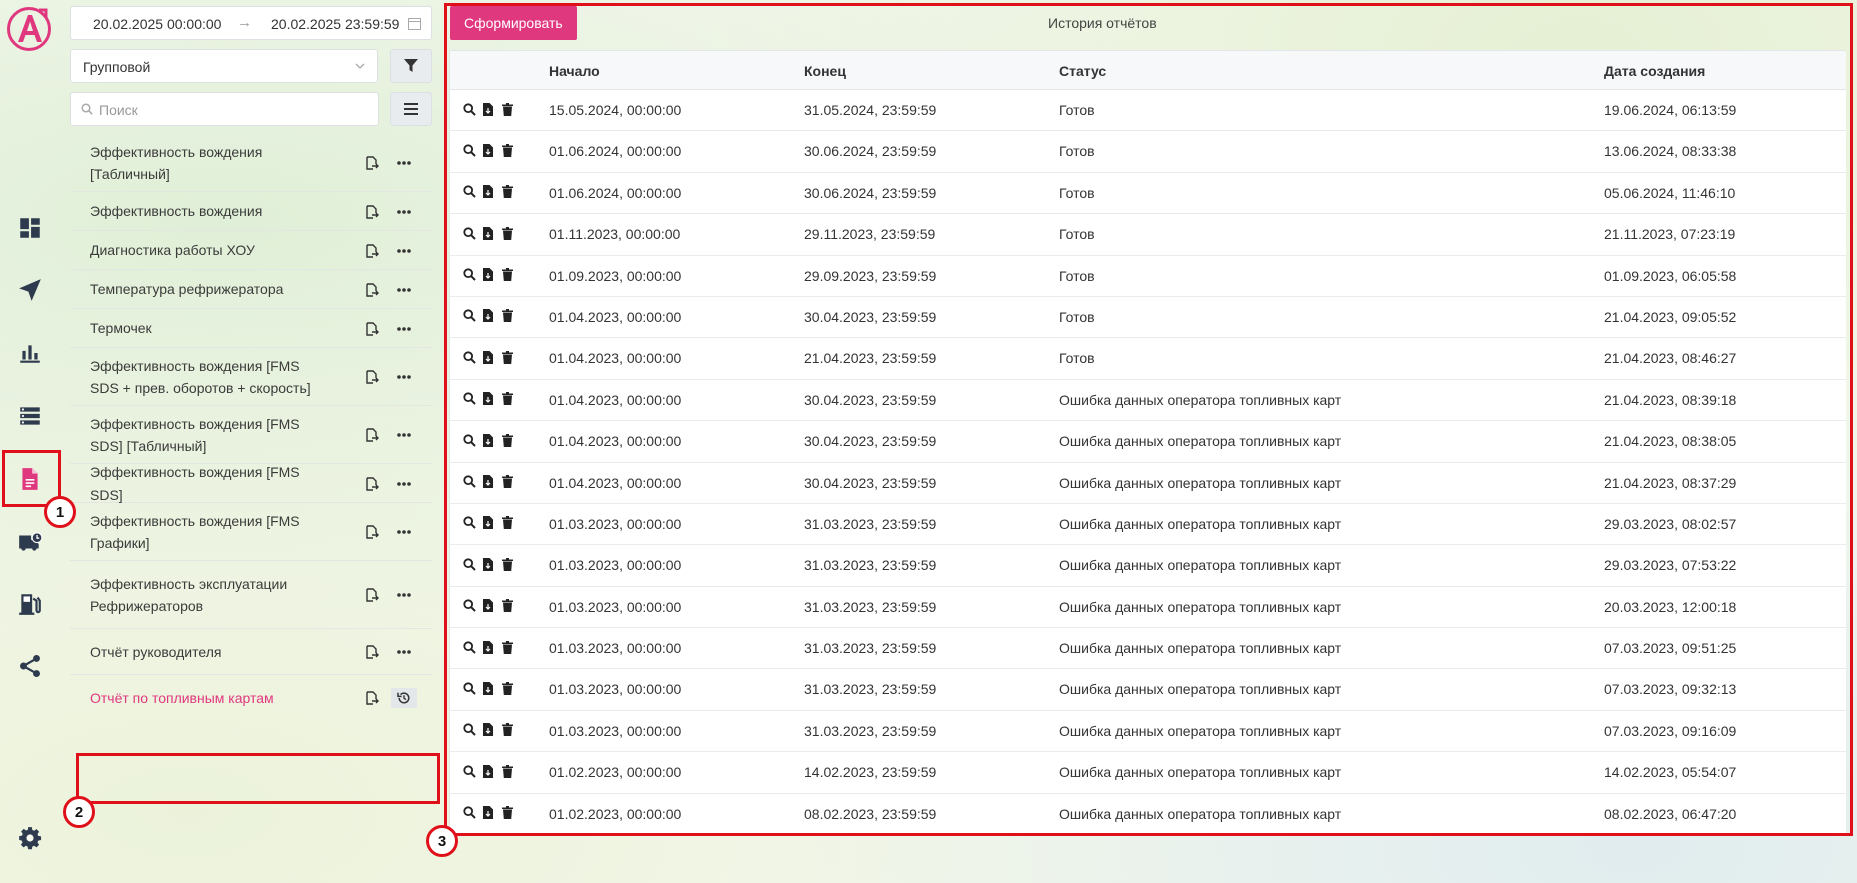  What do you see at coordinates (251, 163) in the screenshot?
I see `report-item: Эффективность вождения [Табличный]` at bounding box center [251, 163].